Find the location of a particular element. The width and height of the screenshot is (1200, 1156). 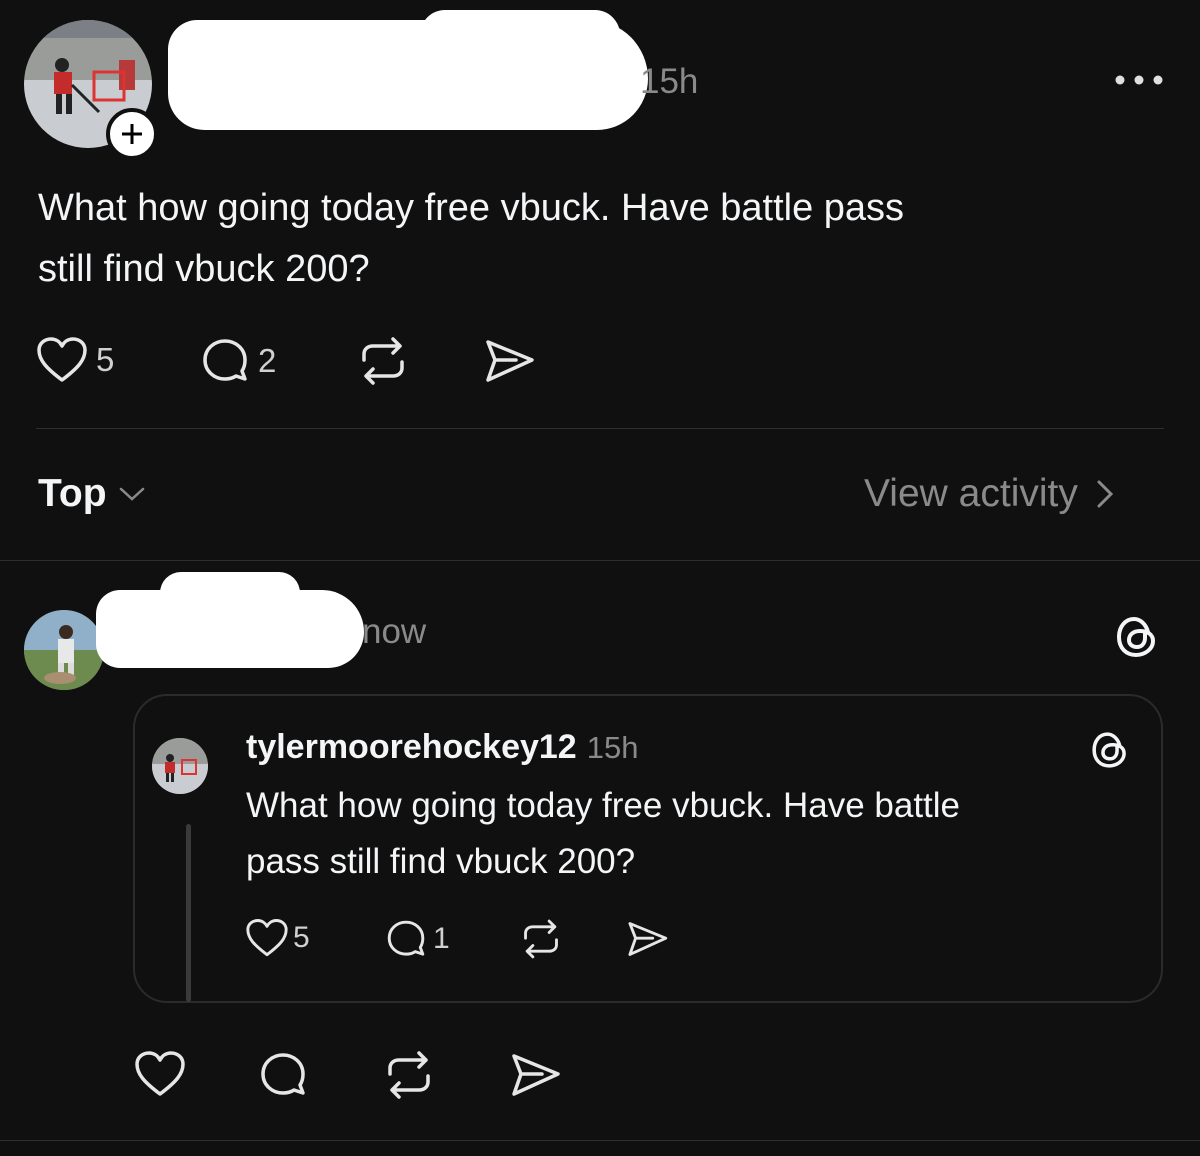

quoted-avatar-photo is located at coordinates (180, 766).